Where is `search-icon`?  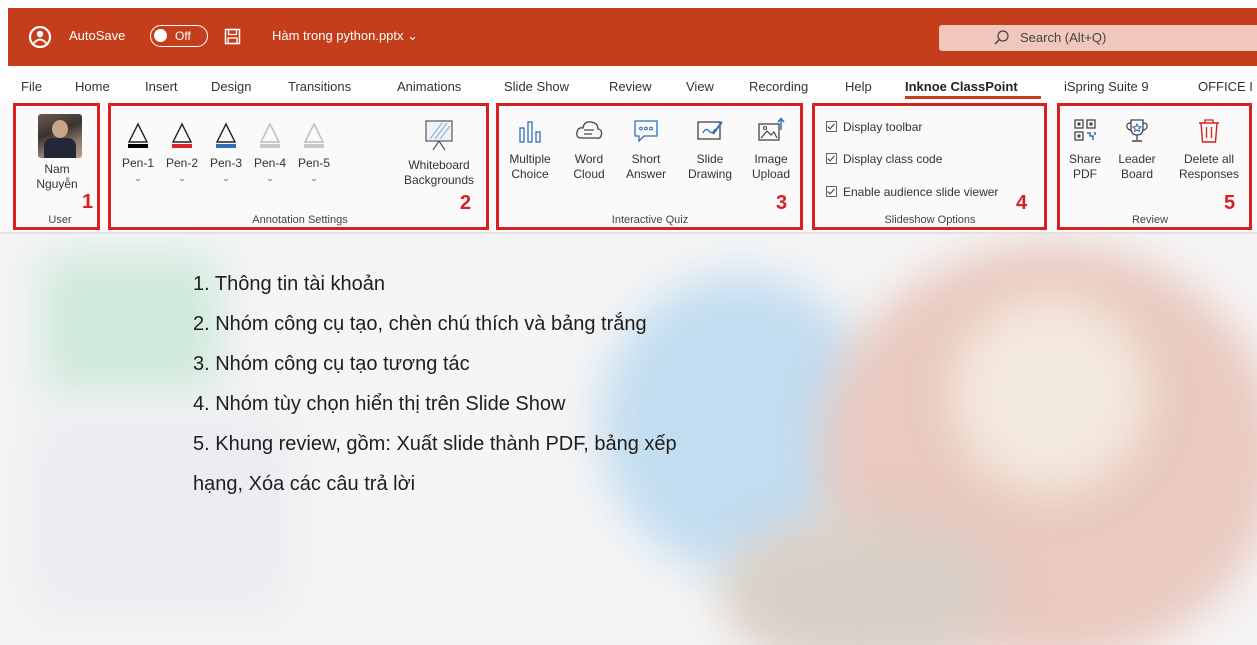 search-icon is located at coordinates (1001, 37).